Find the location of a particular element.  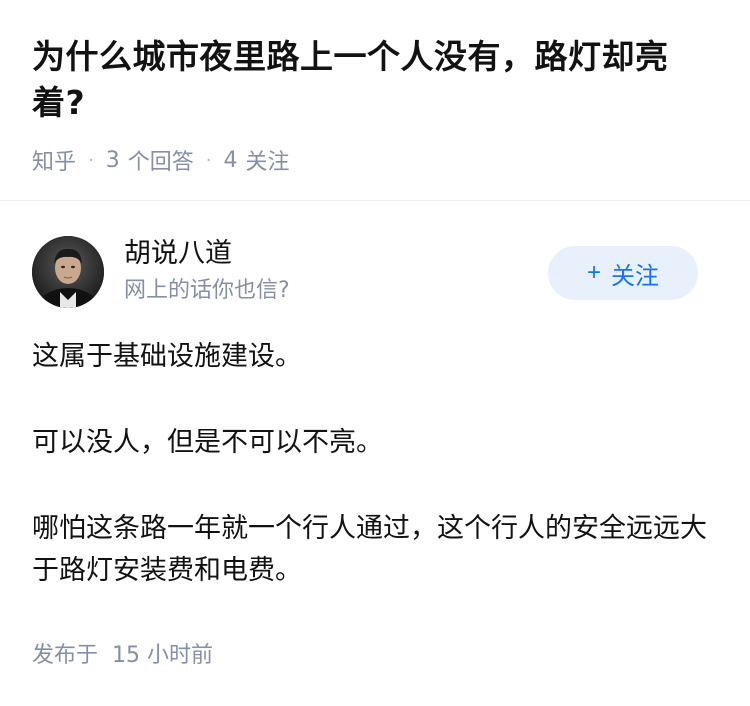

published-count: 15 is located at coordinates (126, 655).